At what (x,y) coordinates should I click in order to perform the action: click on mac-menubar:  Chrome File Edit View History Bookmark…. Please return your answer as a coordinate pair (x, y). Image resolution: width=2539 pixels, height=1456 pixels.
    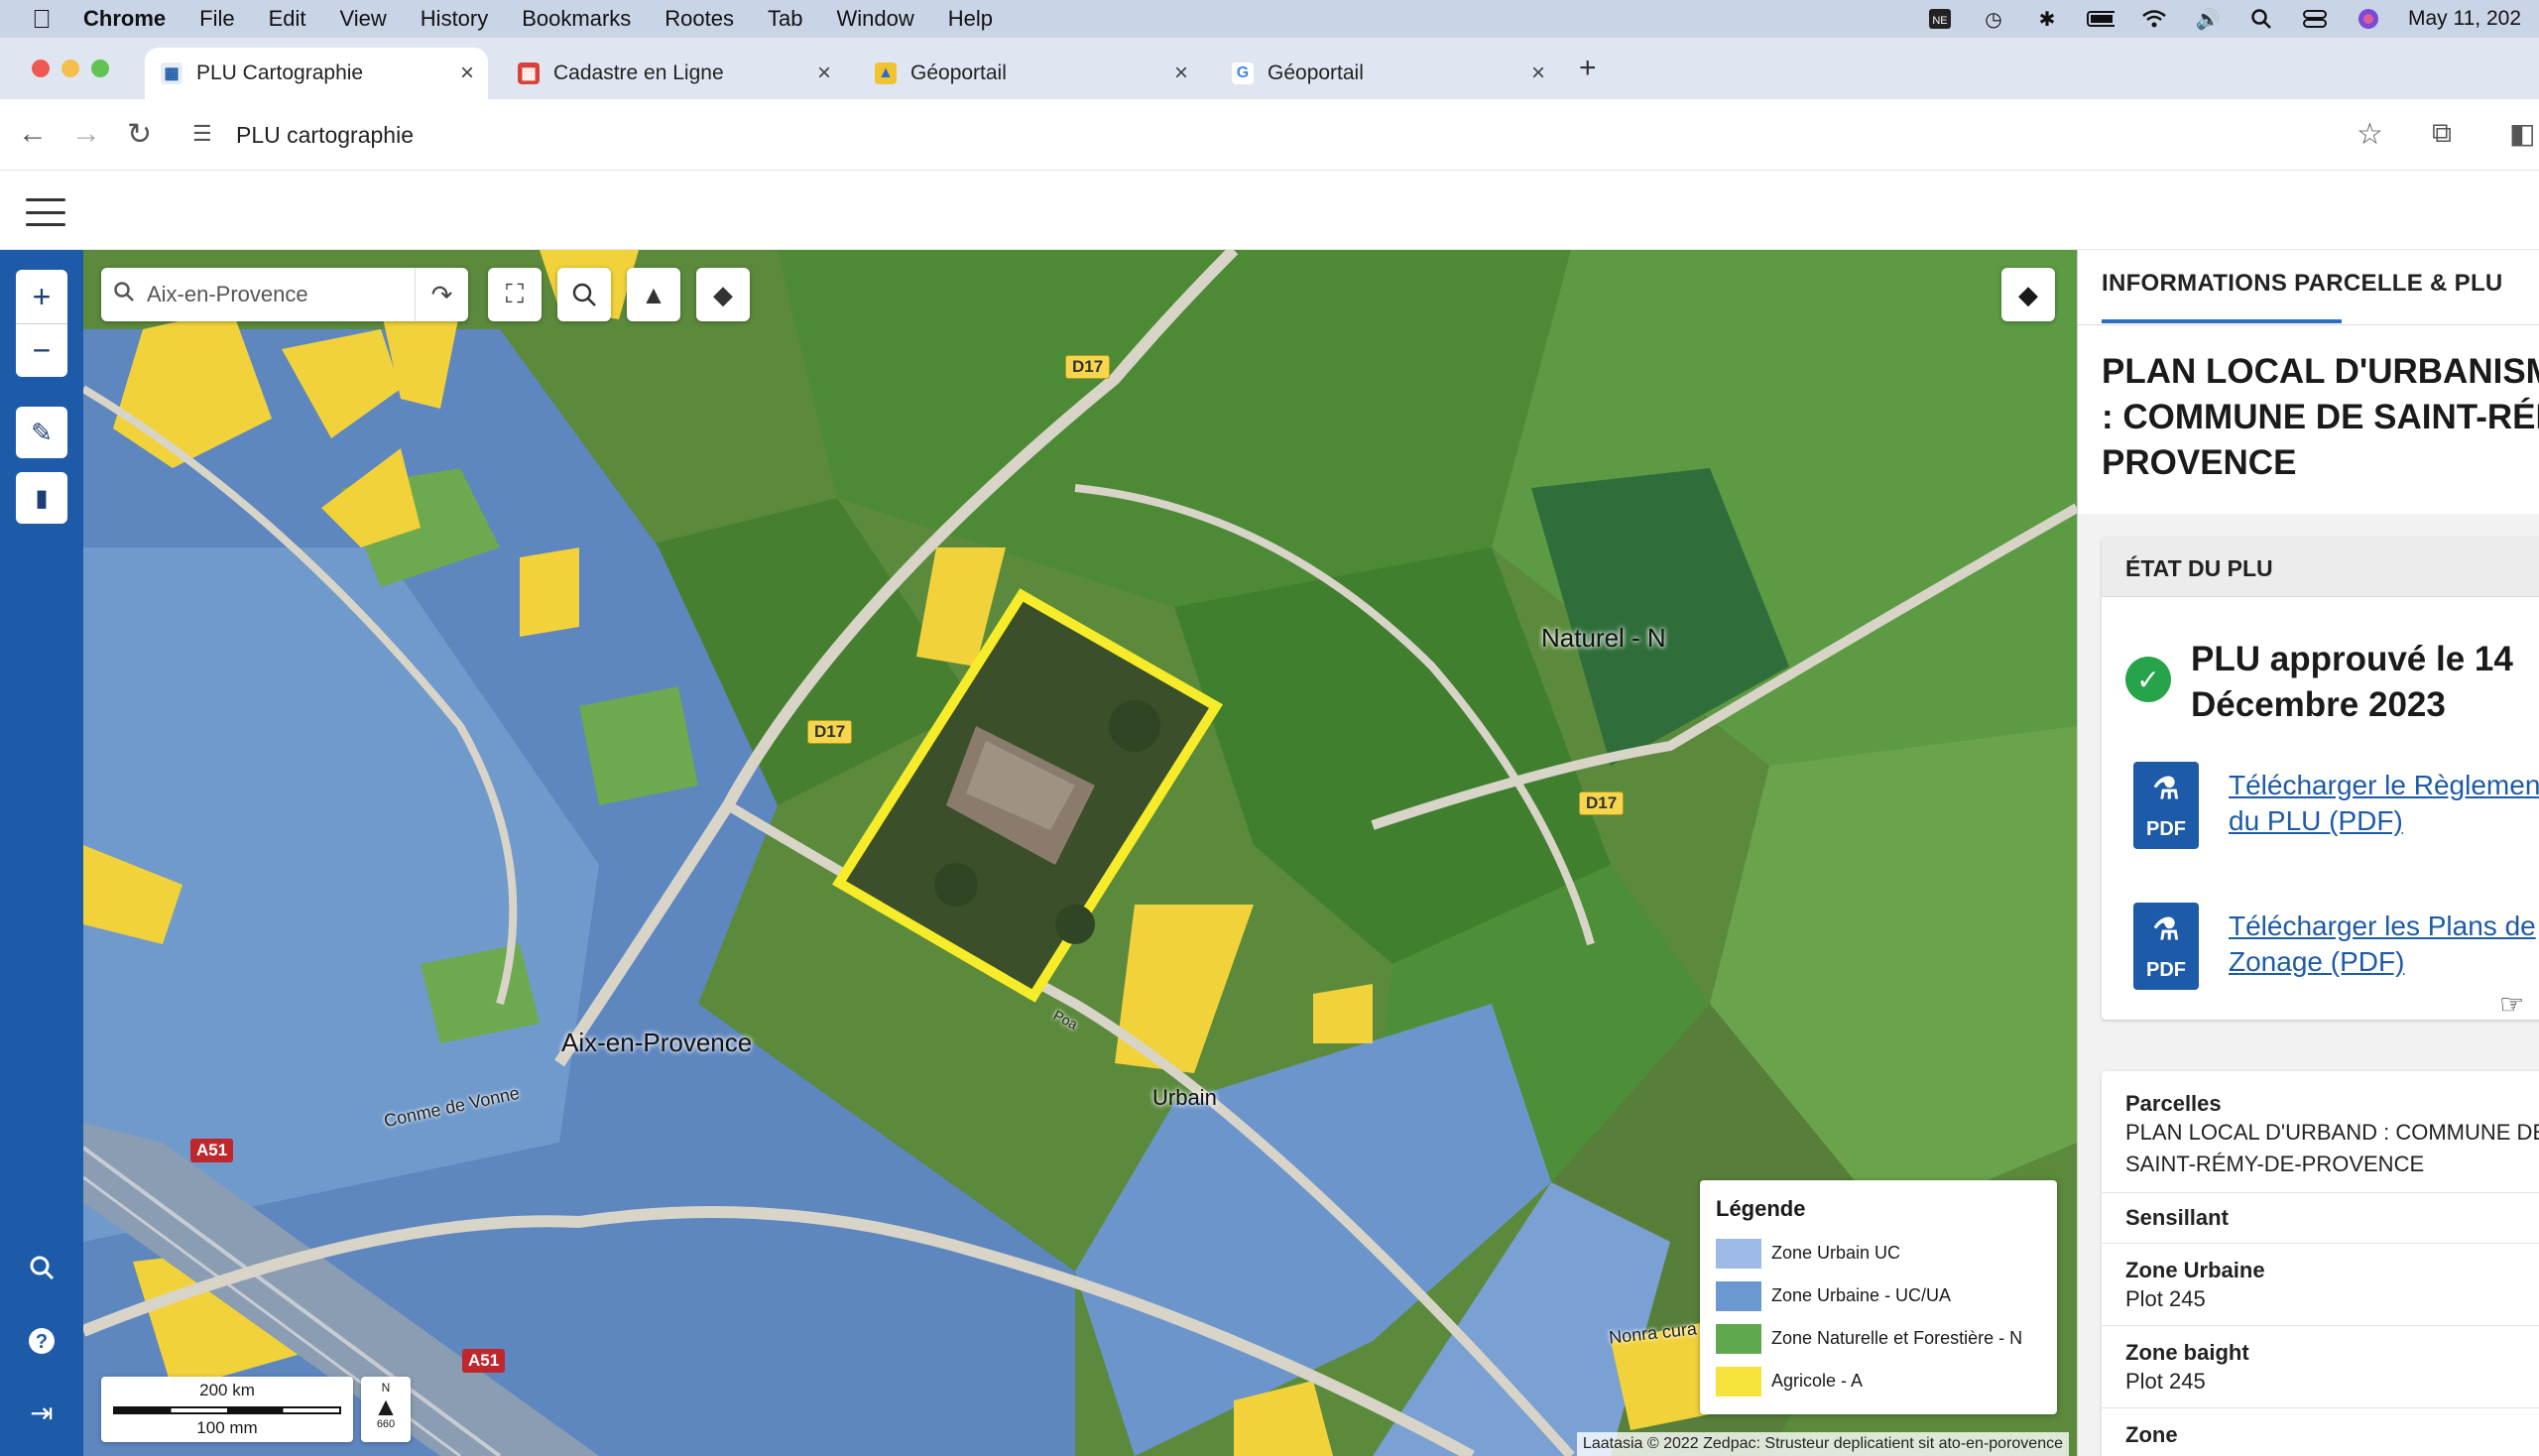
    Looking at the image, I should click on (1269, 19).